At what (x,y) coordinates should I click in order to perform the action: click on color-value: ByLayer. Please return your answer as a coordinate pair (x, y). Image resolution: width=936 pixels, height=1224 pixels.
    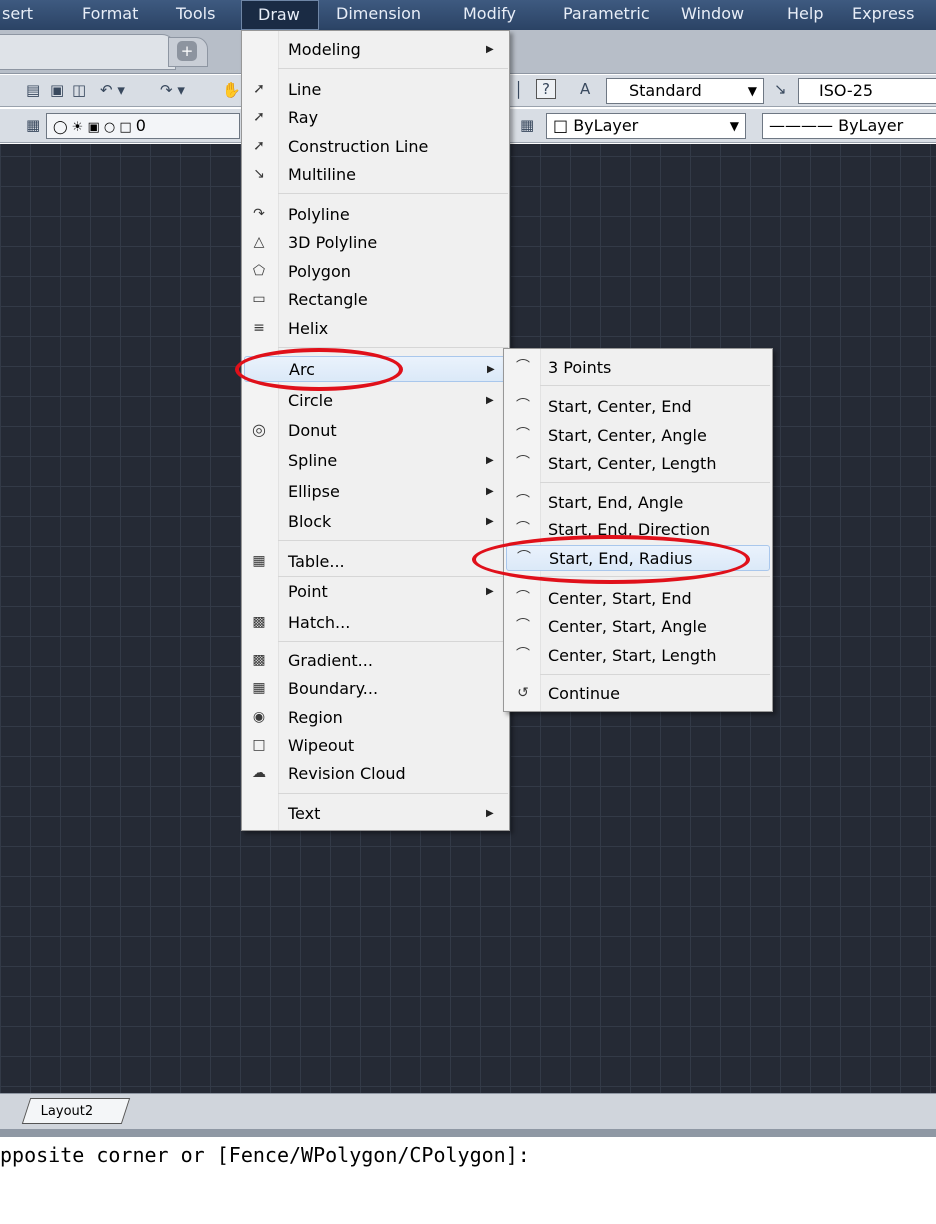
    Looking at the image, I should click on (606, 125).